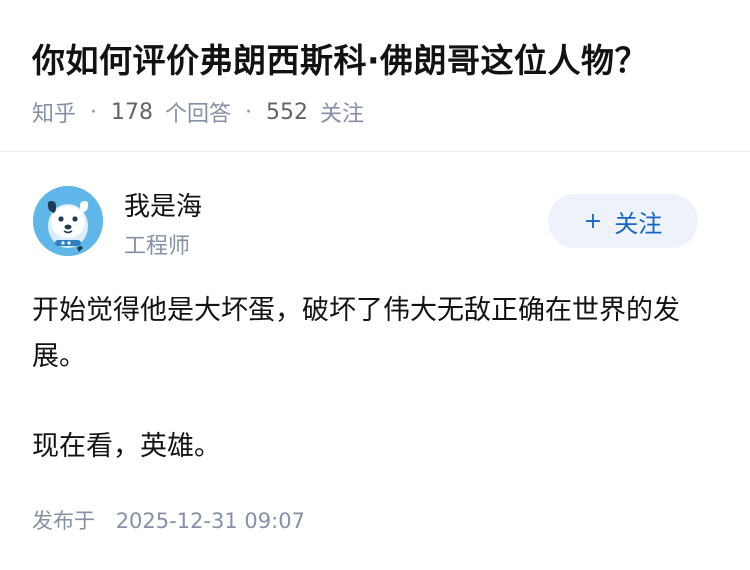 The width and height of the screenshot is (750, 570). I want to click on follower-count-label: 关注, so click(342, 114).